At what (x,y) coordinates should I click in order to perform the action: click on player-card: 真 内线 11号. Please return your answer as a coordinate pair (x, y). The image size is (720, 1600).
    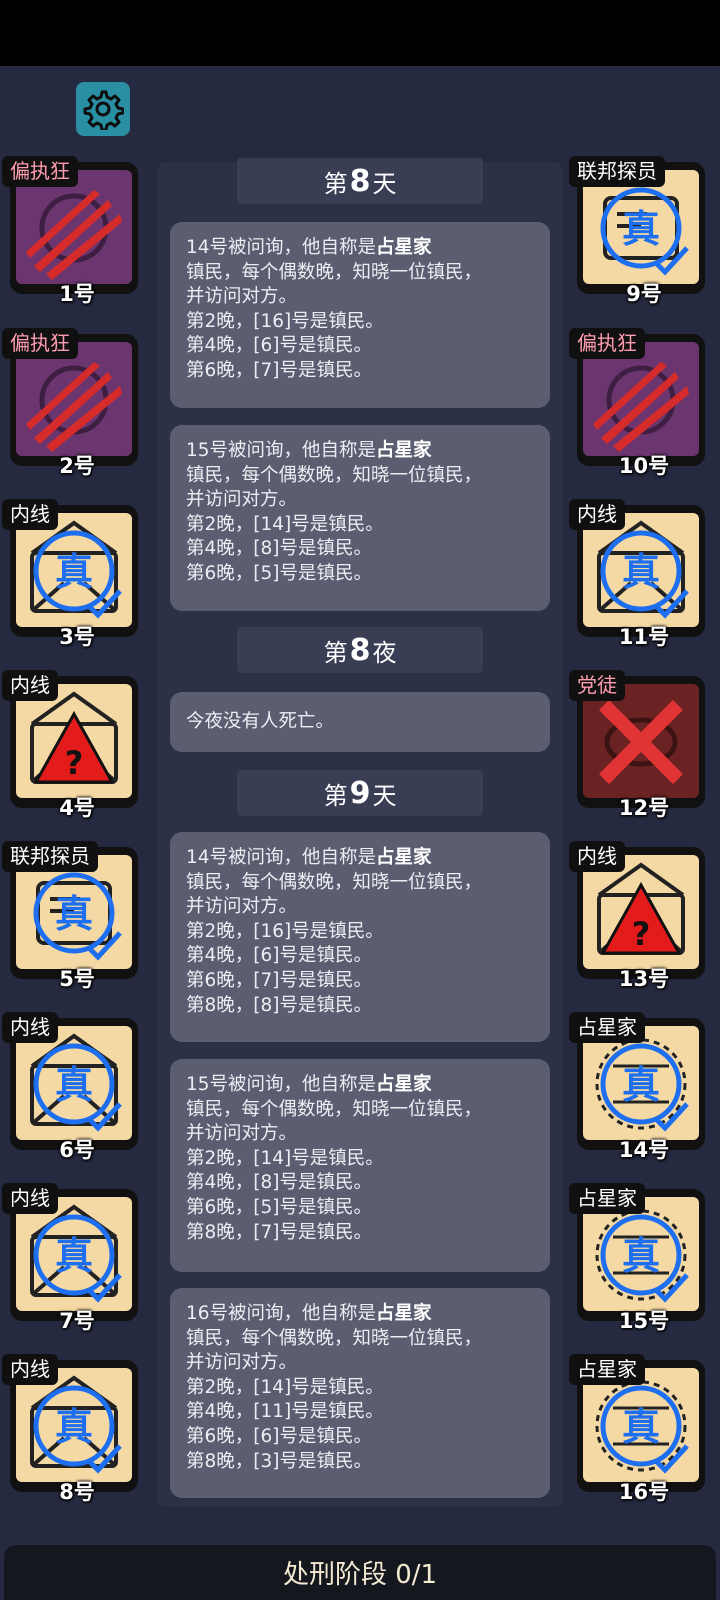
    Looking at the image, I should click on (637, 574).